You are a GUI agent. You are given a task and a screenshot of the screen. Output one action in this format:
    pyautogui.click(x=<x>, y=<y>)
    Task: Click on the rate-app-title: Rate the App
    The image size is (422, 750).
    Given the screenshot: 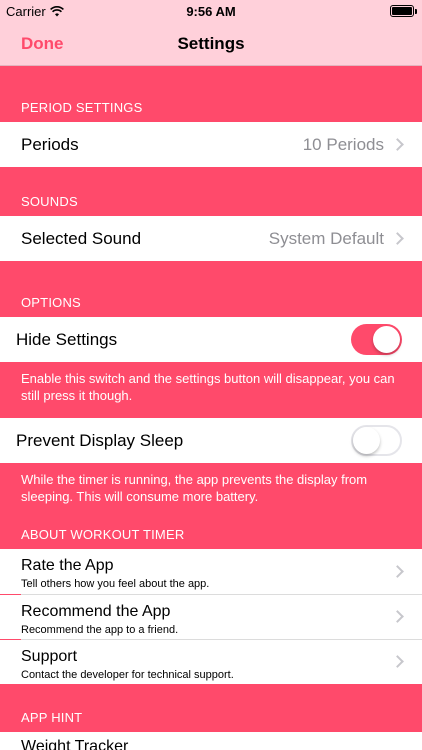 What is the action you would take?
    pyautogui.click(x=67, y=565)
    